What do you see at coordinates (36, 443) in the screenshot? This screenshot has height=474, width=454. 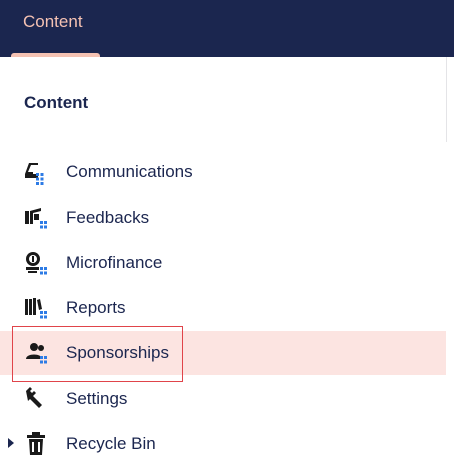 I see `trash-icon` at bounding box center [36, 443].